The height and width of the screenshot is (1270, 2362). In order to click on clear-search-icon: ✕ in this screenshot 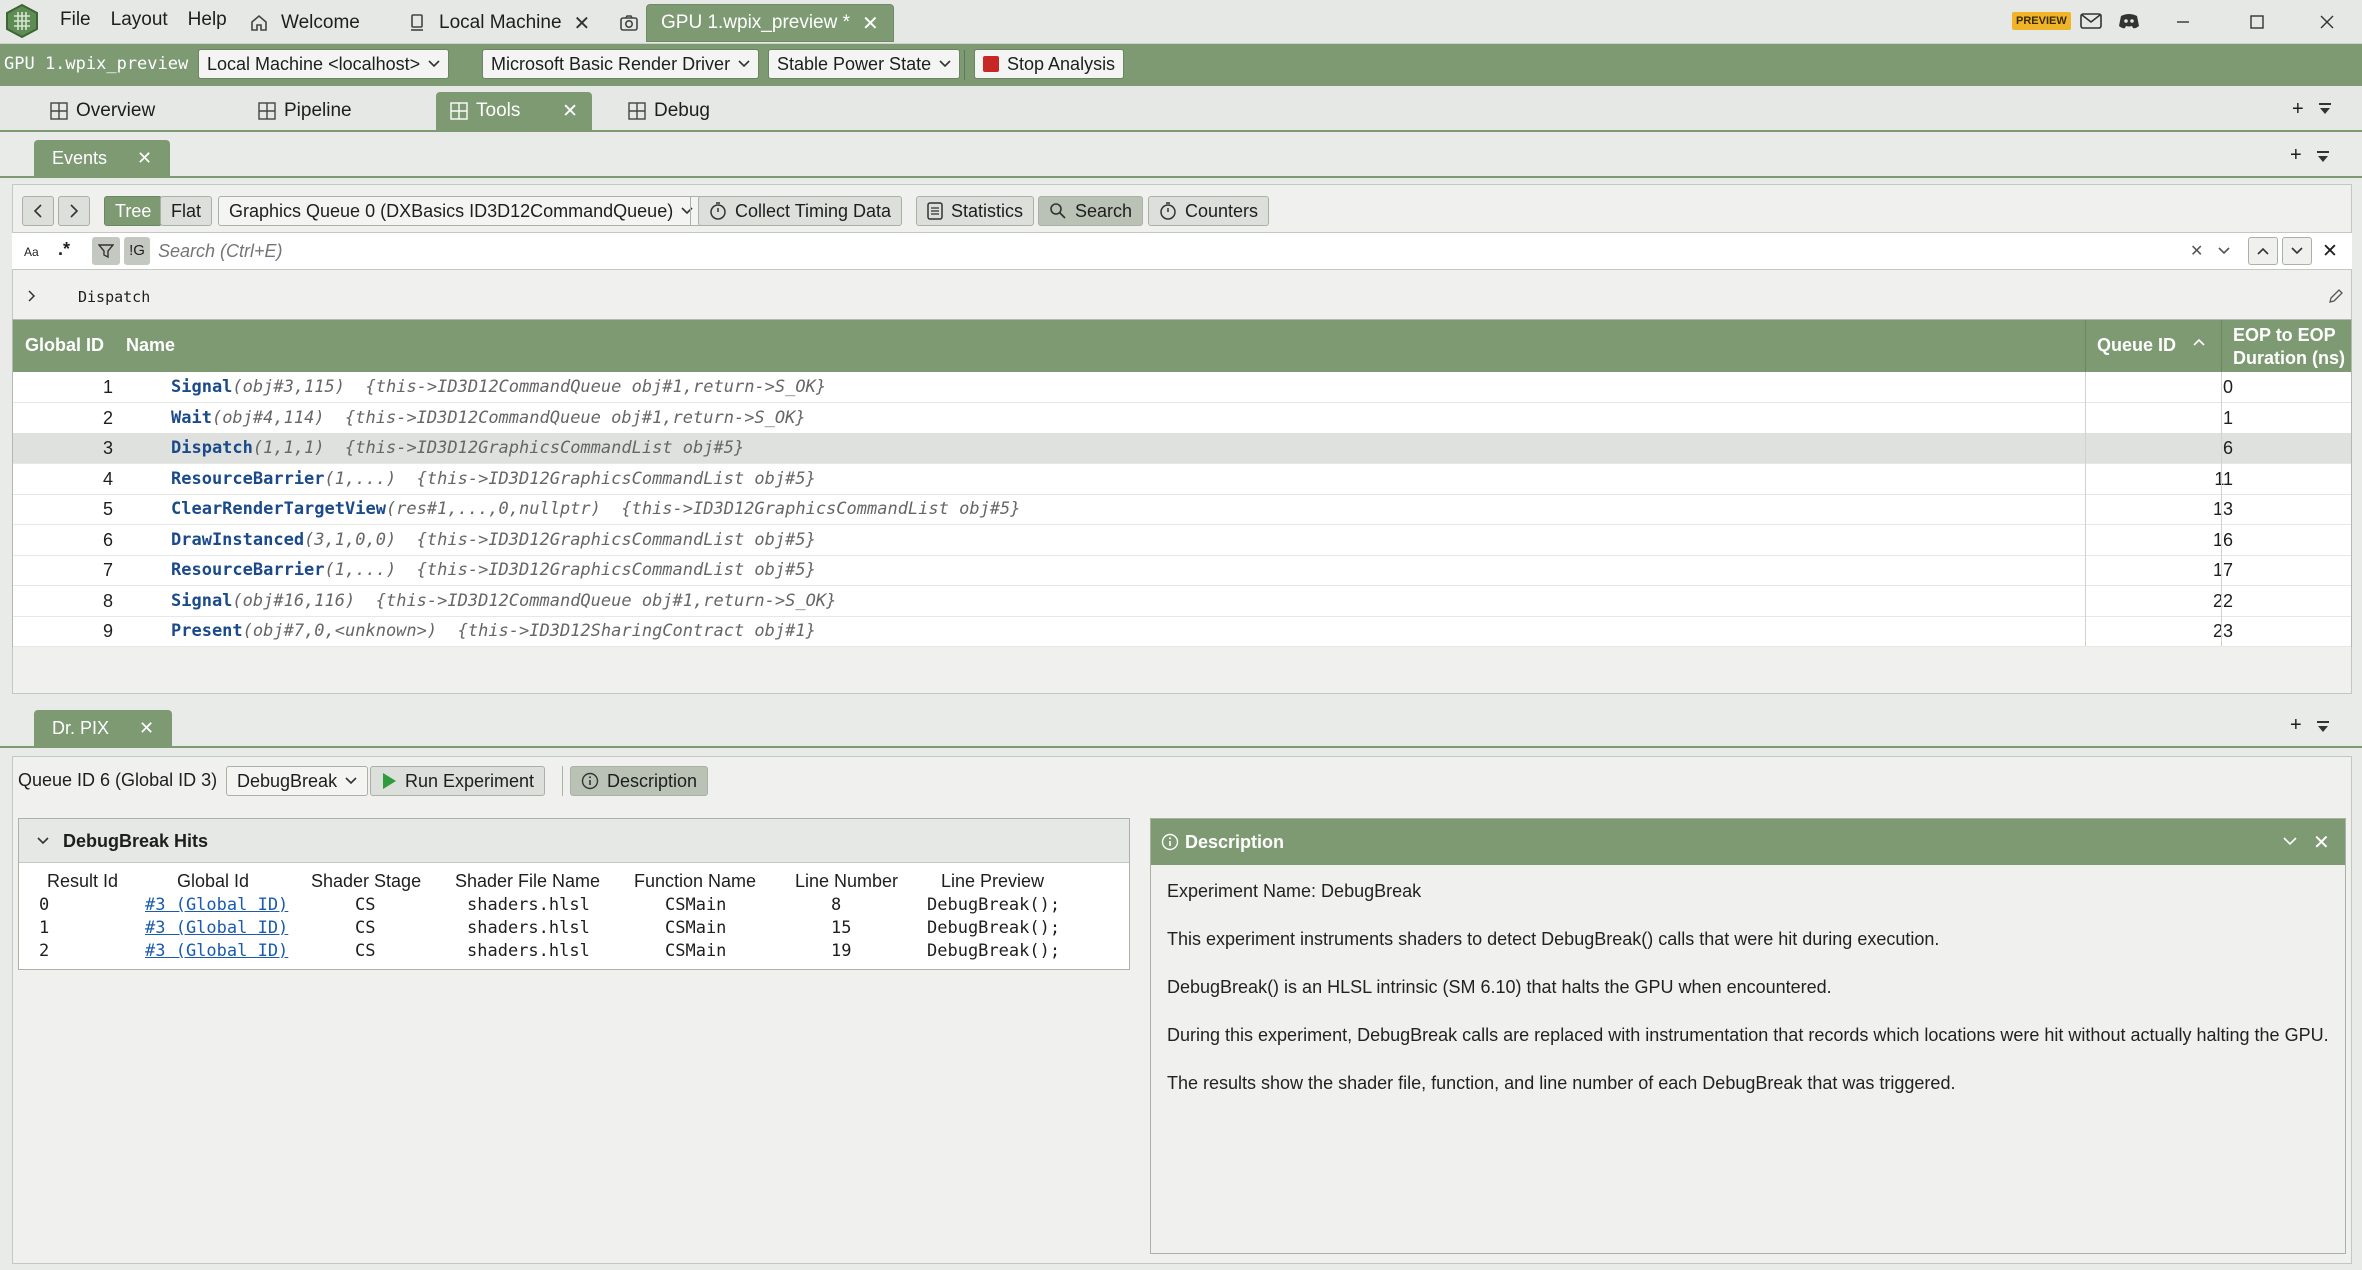, I will do `click(2196, 251)`.